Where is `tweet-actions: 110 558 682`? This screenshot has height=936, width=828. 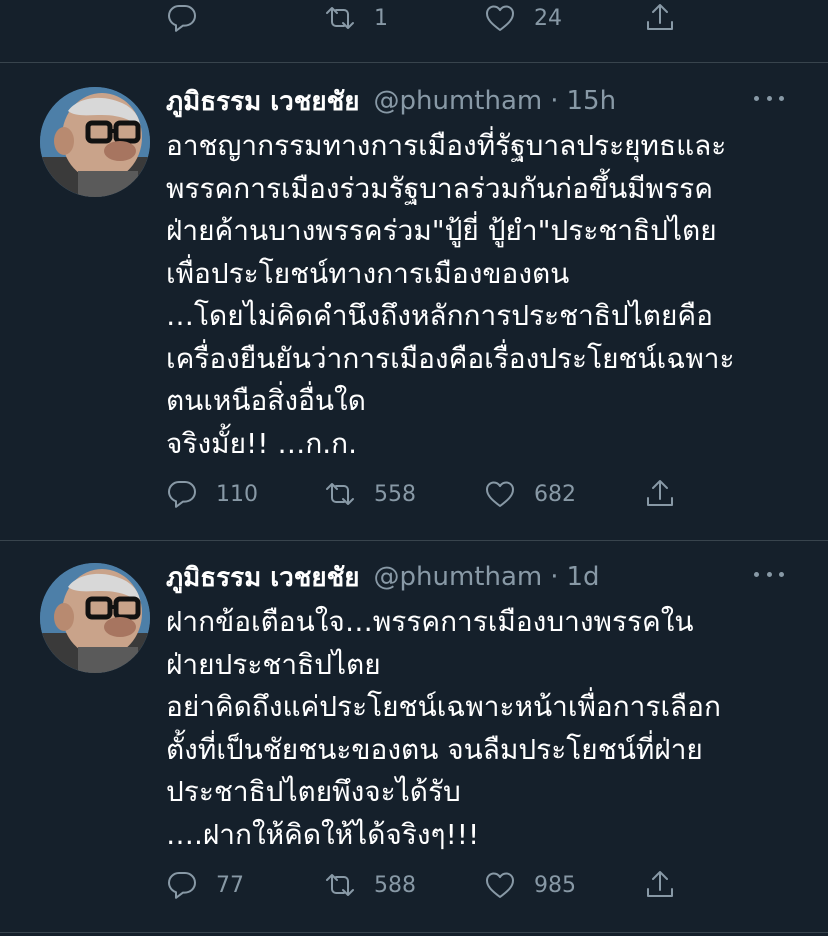 tweet-actions: 110 558 682 is located at coordinates (421, 494).